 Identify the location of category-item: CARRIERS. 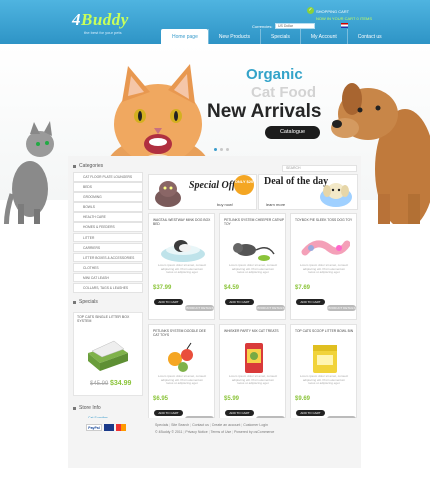
(108, 247).